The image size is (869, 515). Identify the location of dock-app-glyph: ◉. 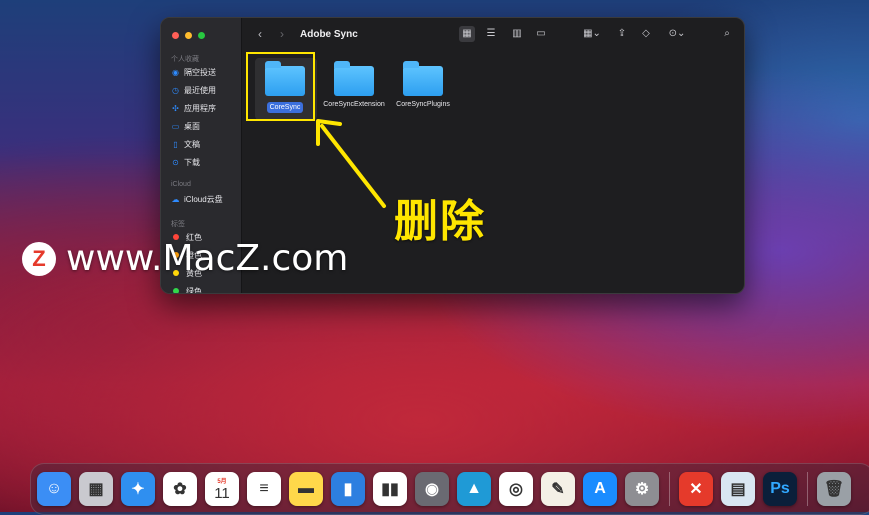
(432, 489).